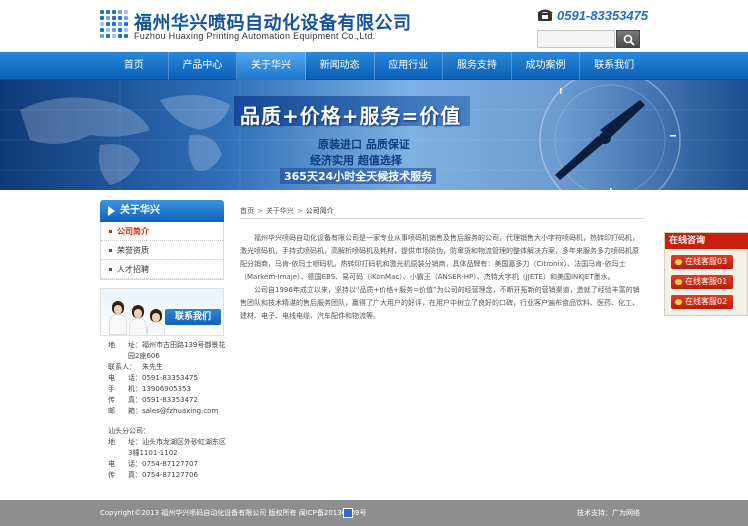  What do you see at coordinates (545, 15) in the screenshot?
I see `phone-icon` at bounding box center [545, 15].